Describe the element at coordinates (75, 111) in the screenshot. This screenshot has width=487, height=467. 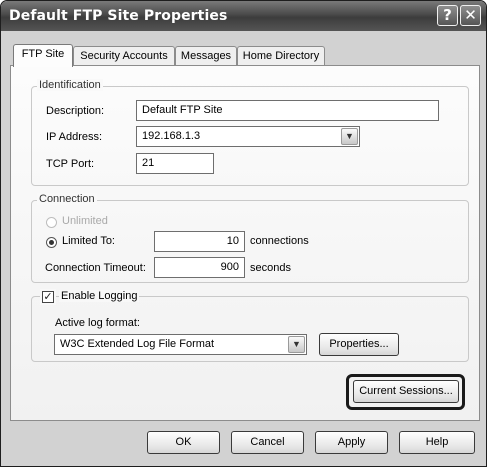
I see `description-label: Description:` at that location.